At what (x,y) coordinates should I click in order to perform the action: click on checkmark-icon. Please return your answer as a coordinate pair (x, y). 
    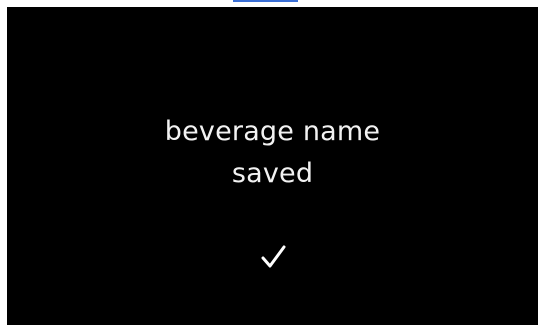
    Looking at the image, I should click on (273, 256).